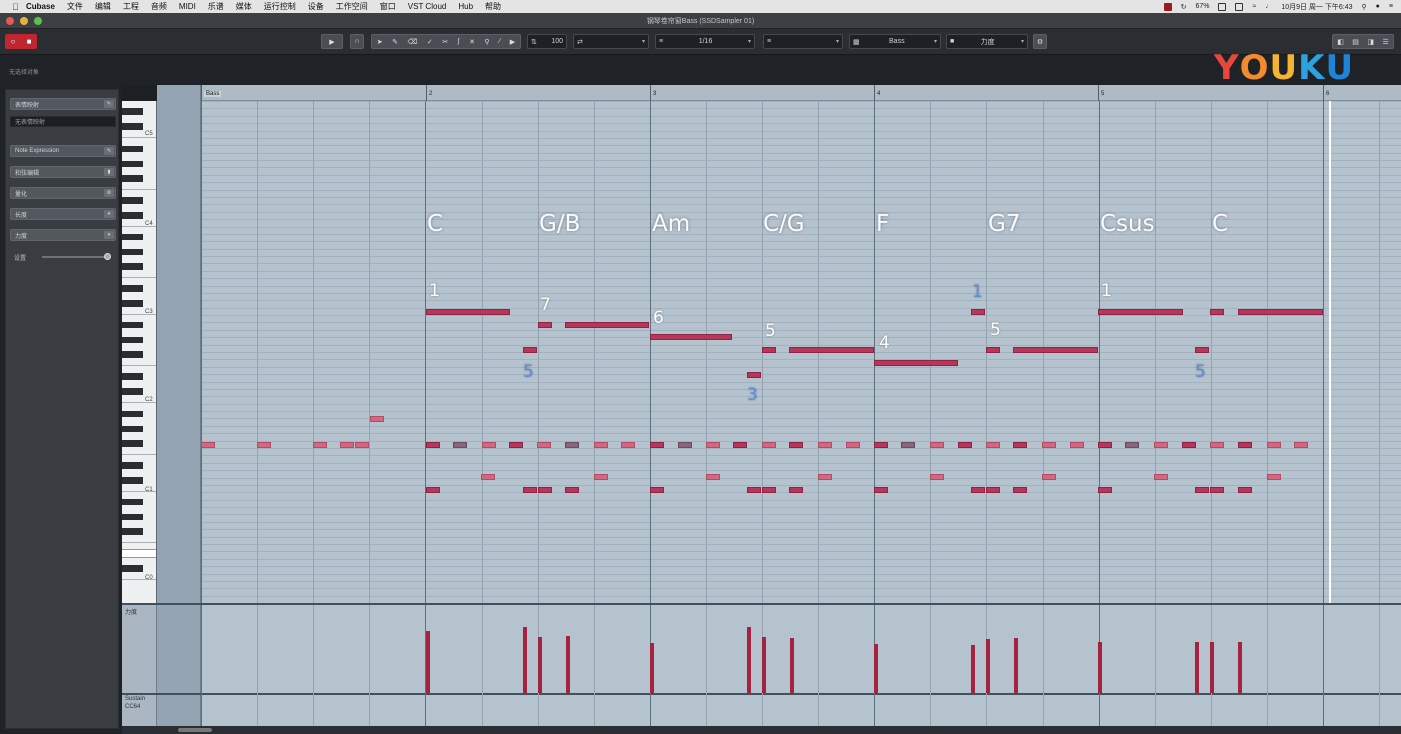  I want to click on user-icon: ●, so click(1378, 6).